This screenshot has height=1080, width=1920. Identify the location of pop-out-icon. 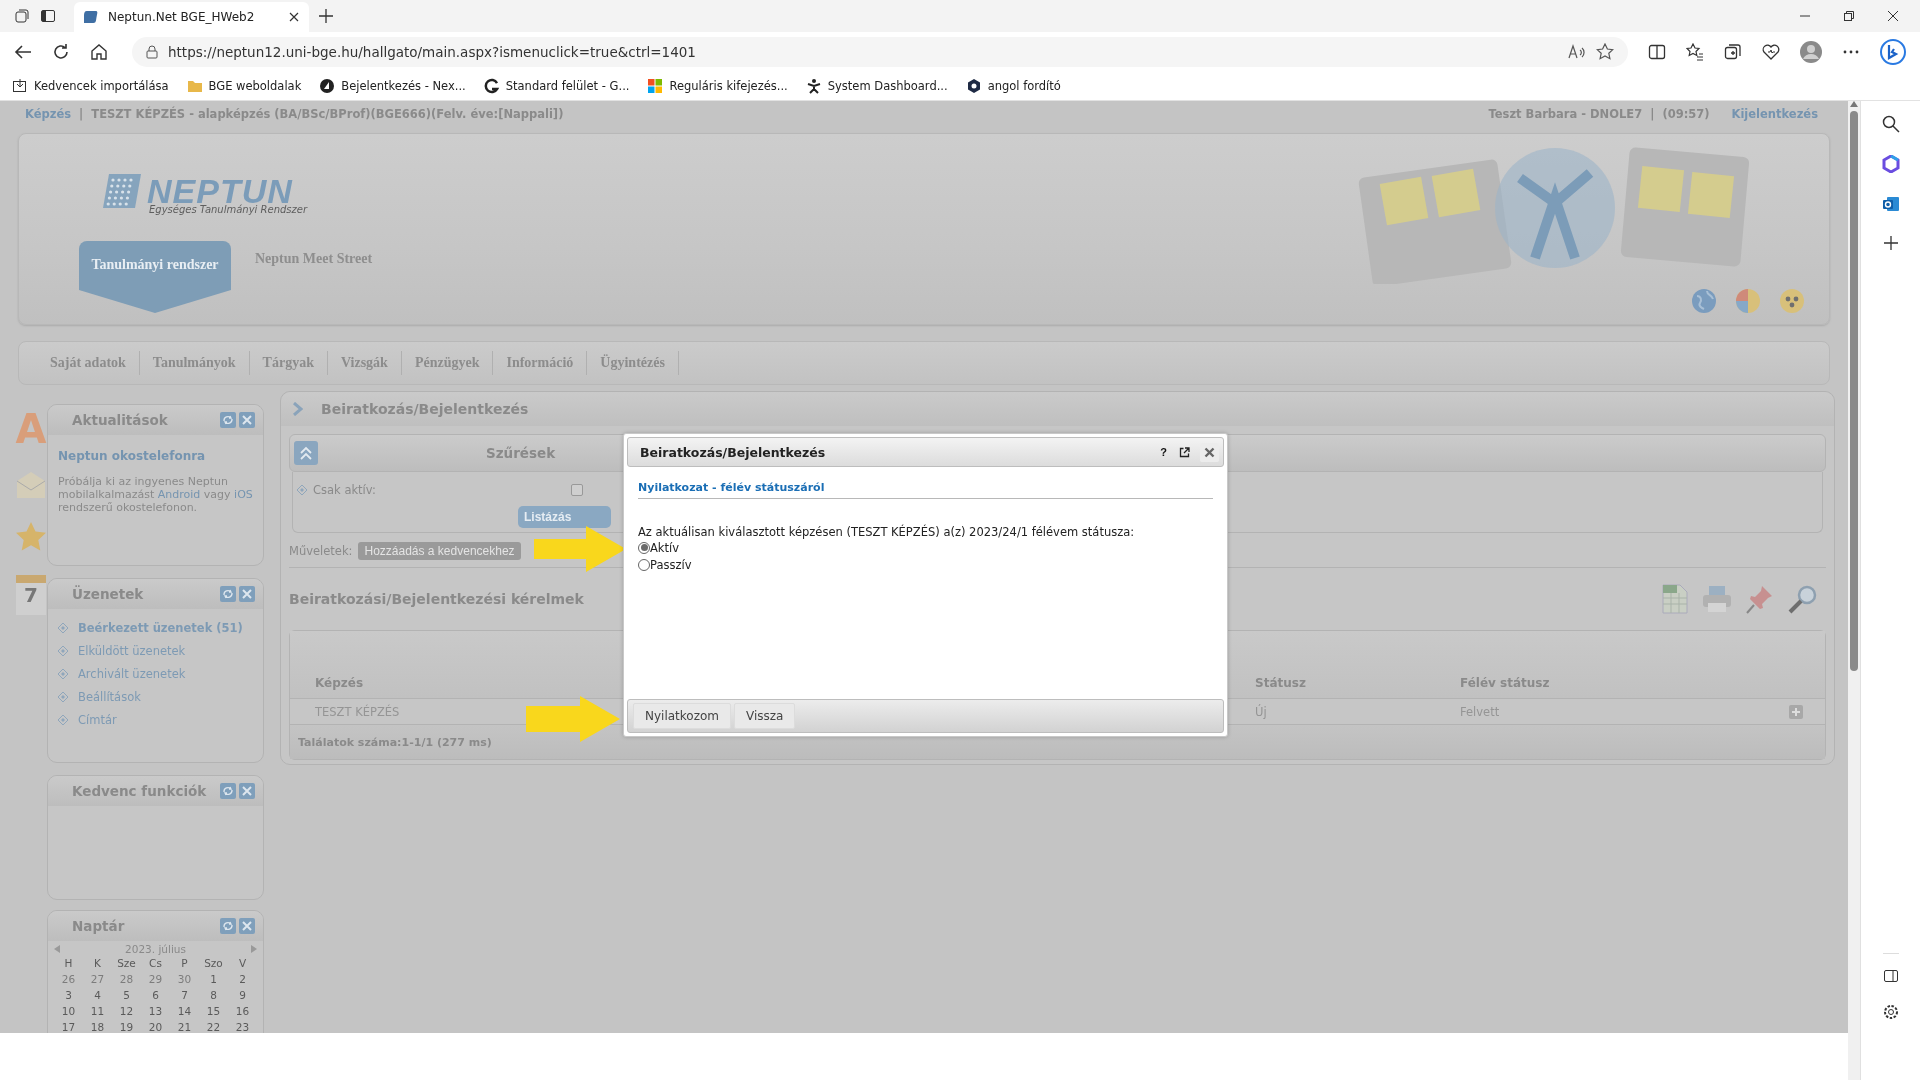
(1184, 452).